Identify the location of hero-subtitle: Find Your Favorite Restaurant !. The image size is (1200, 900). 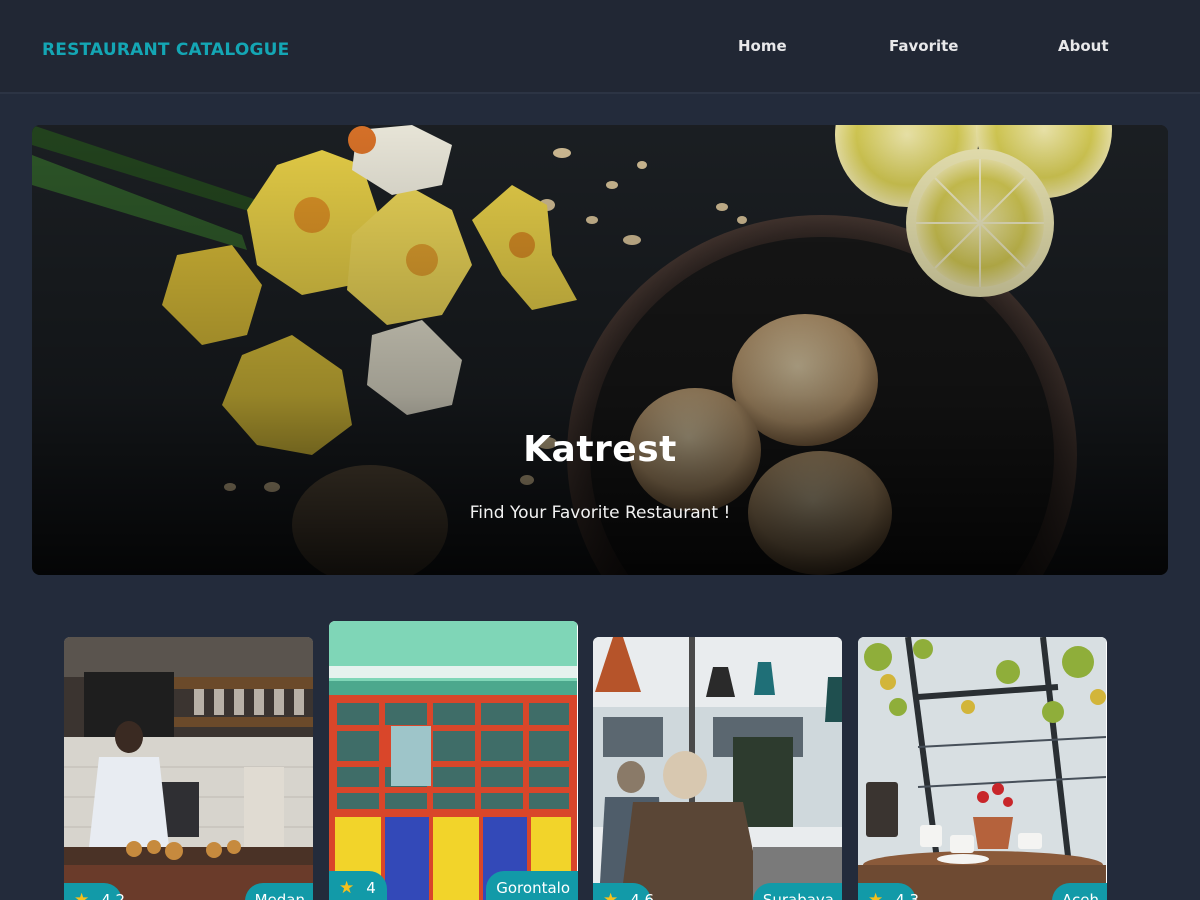
(600, 513).